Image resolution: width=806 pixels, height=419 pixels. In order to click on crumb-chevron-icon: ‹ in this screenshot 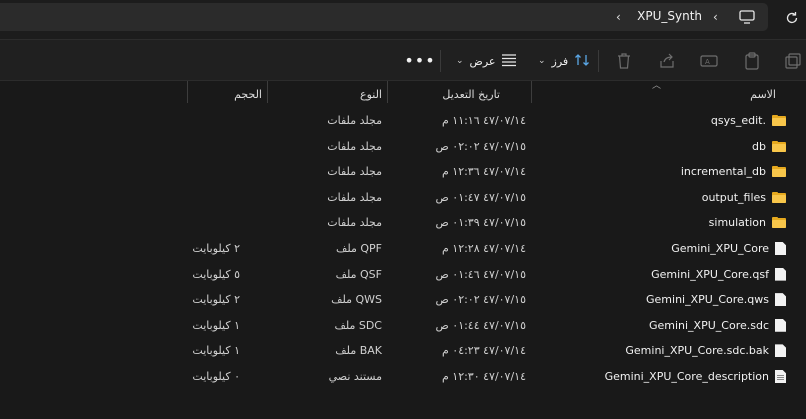, I will do `click(618, 17)`.